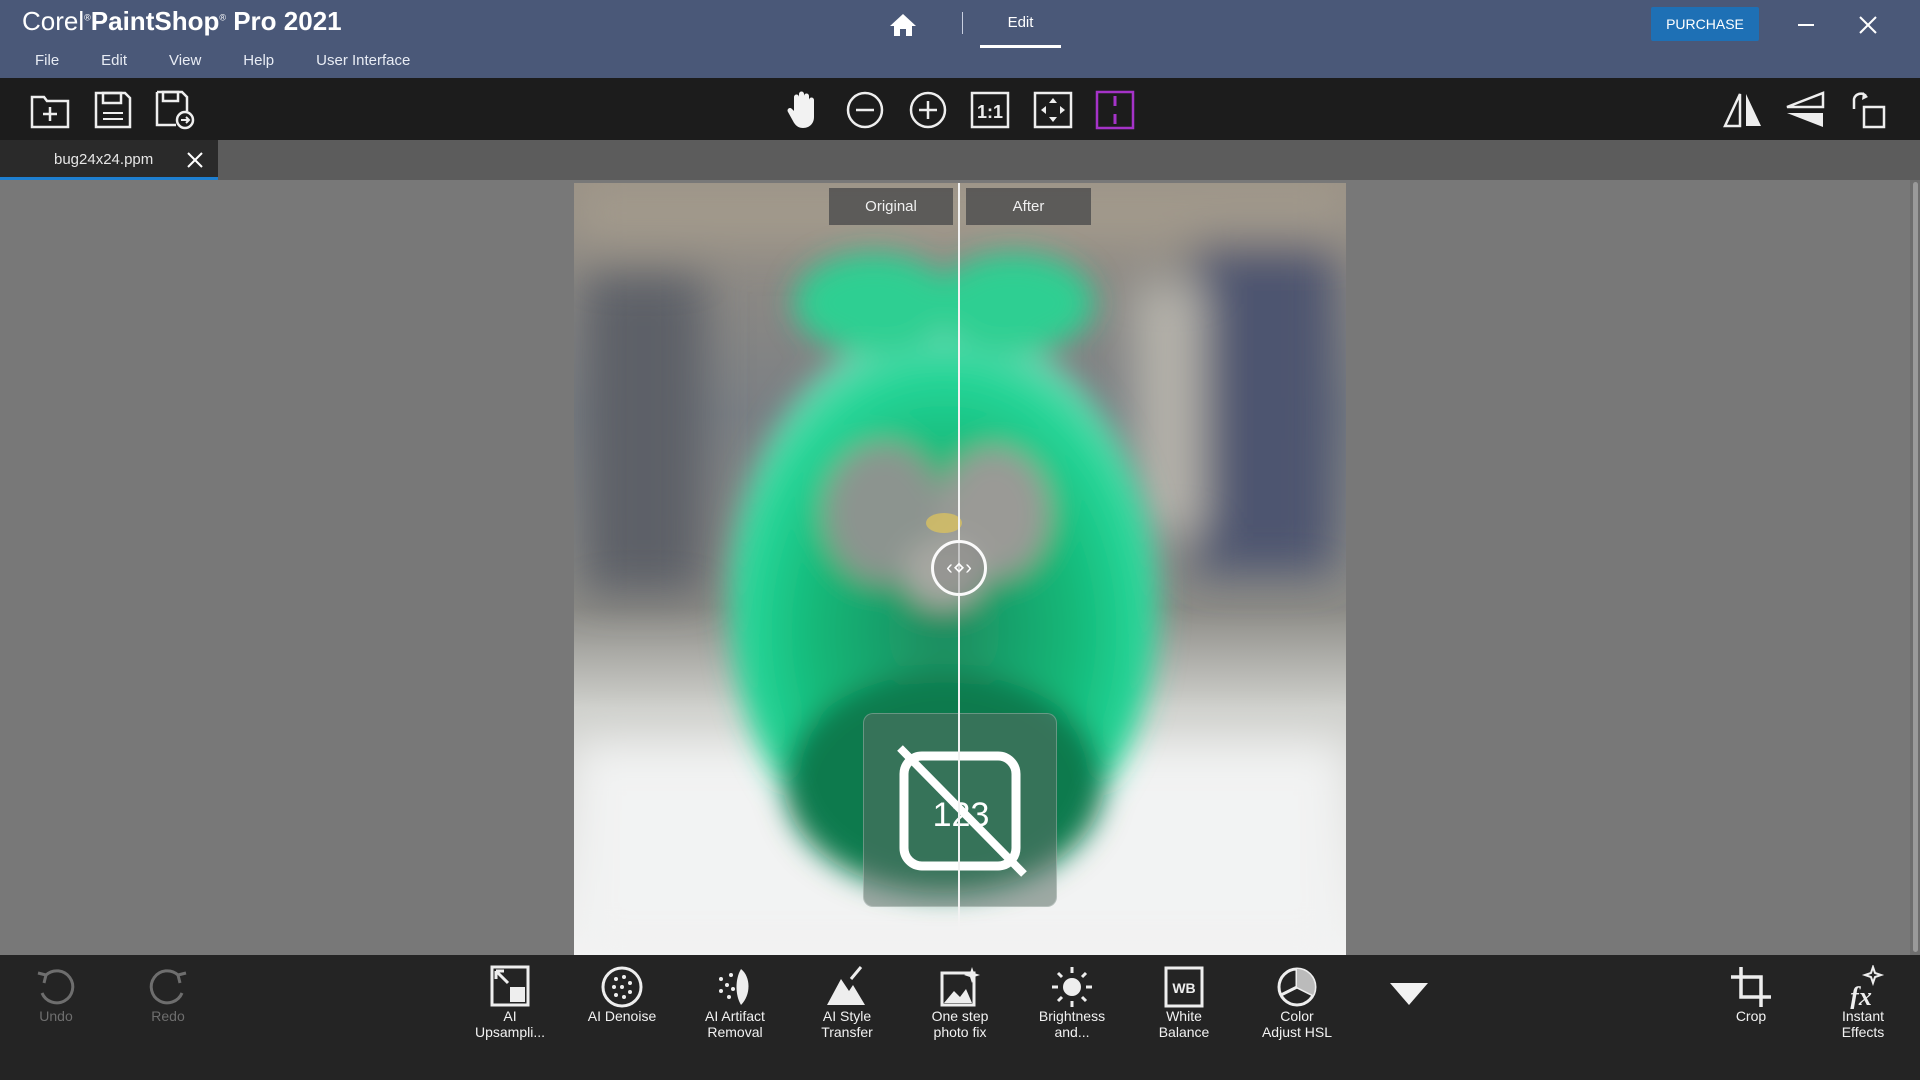 The width and height of the screenshot is (1920, 1080). Describe the element at coordinates (1184, 1018) in the screenshot. I see `white-balance-button: WB White Balance` at that location.